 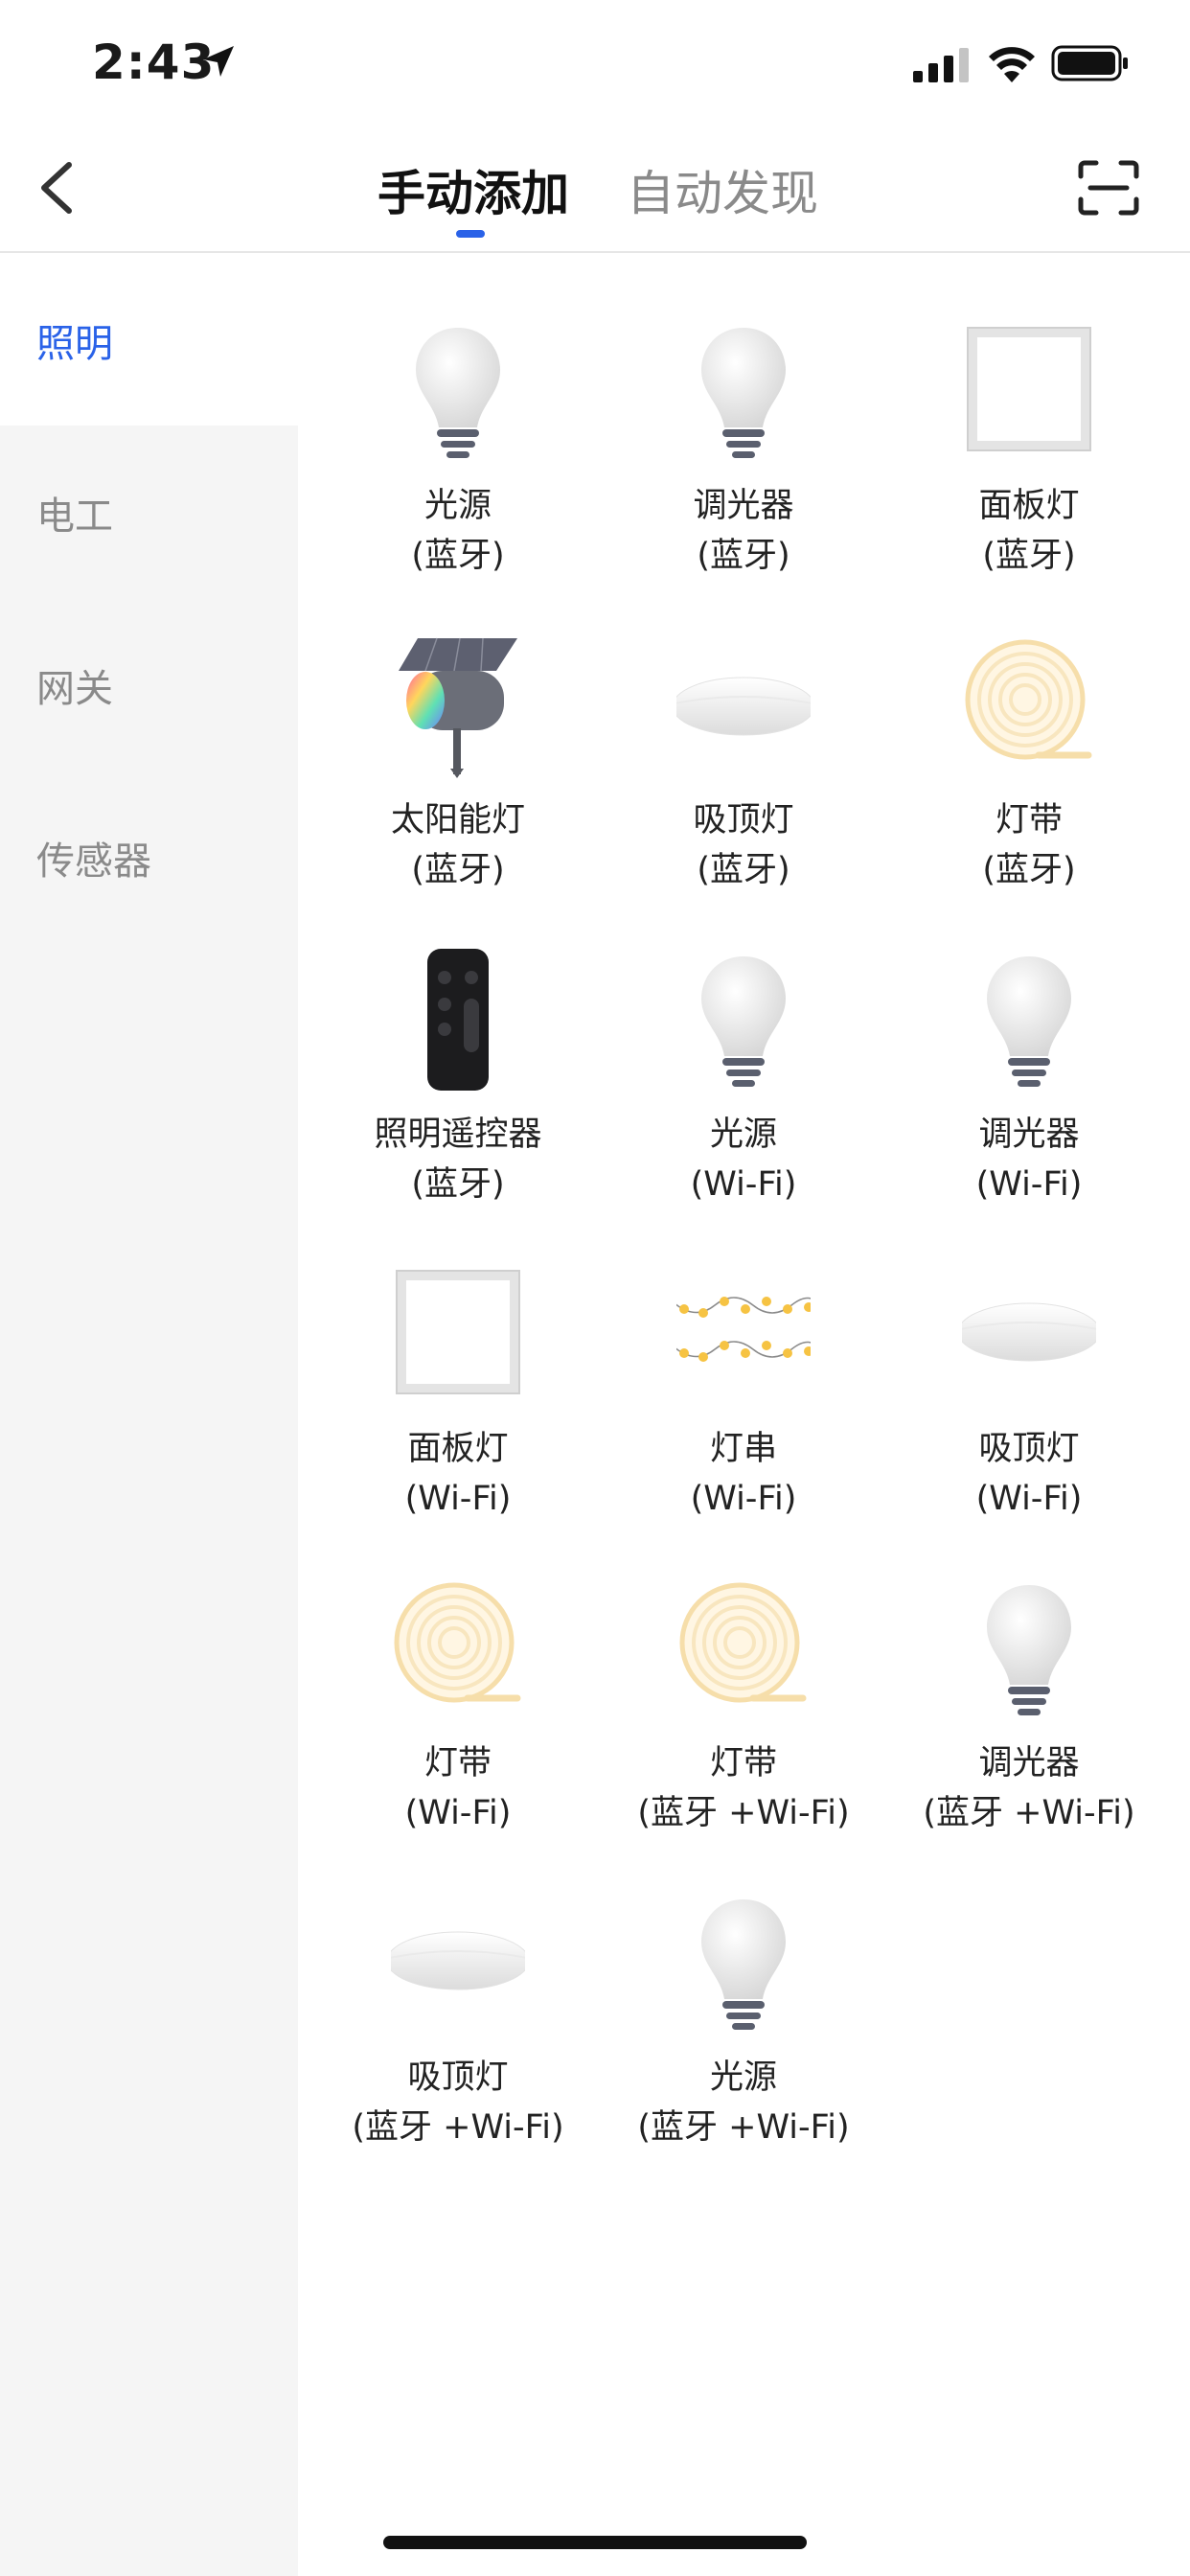 I want to click on sidebar-item-sensor: 传感器, so click(x=149, y=856).